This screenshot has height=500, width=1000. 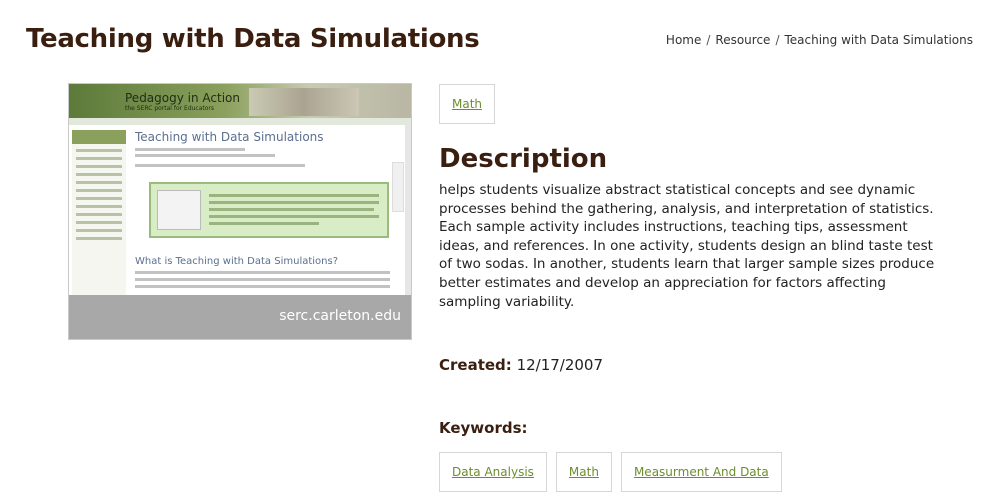 I want to click on thumbnail-subheading: What is Teaching with Data Simulations?, so click(x=237, y=261).